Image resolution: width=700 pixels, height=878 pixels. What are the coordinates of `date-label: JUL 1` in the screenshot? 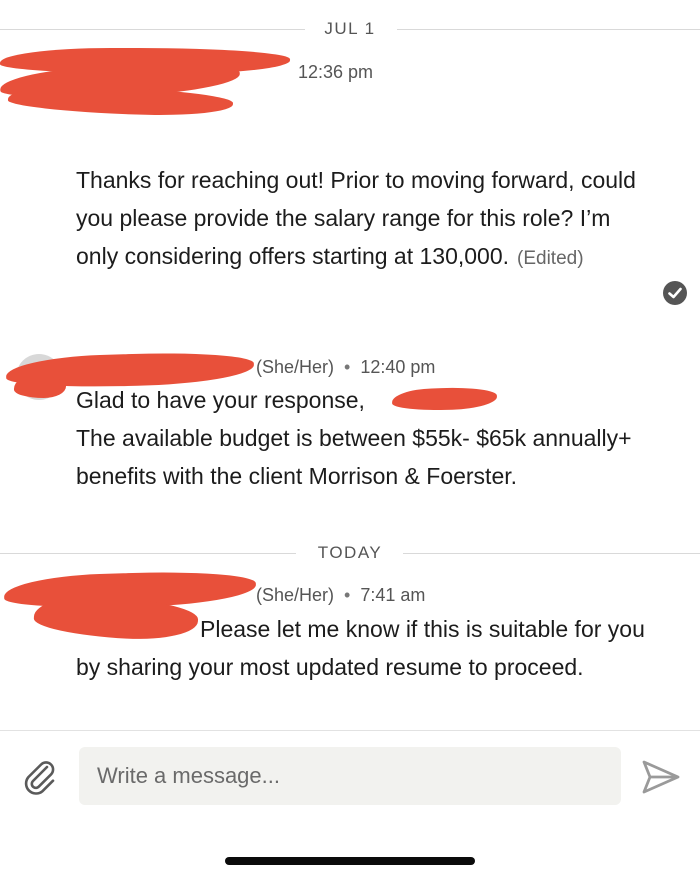 It's located at (350, 28).